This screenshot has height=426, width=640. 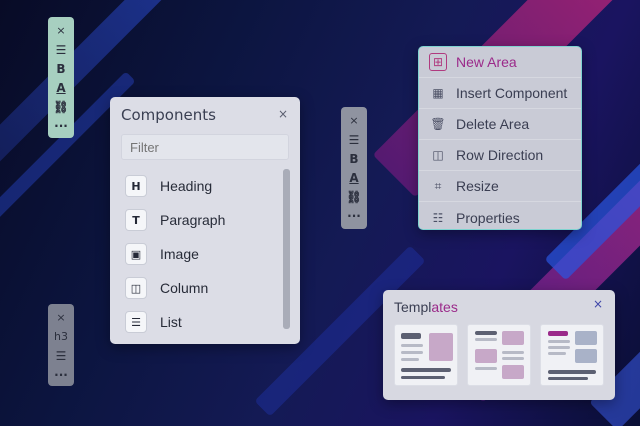 What do you see at coordinates (168, 115) in the screenshot?
I see `components-title: Components` at bounding box center [168, 115].